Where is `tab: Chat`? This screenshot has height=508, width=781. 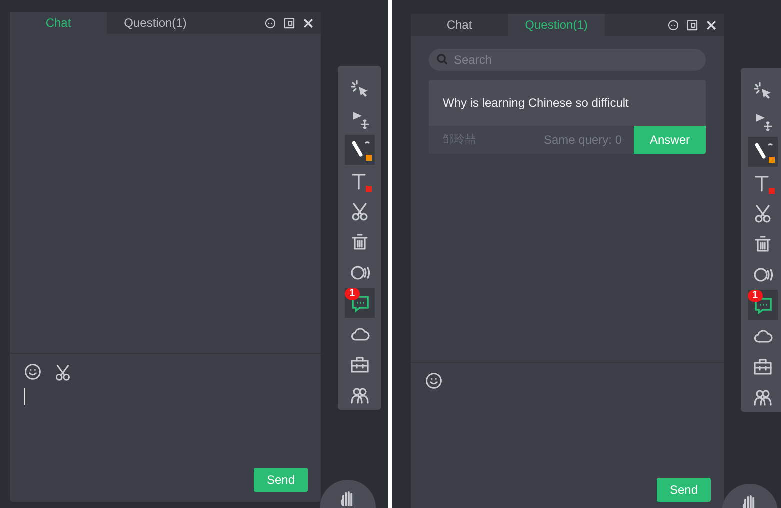
tab: Chat is located at coordinates (58, 23).